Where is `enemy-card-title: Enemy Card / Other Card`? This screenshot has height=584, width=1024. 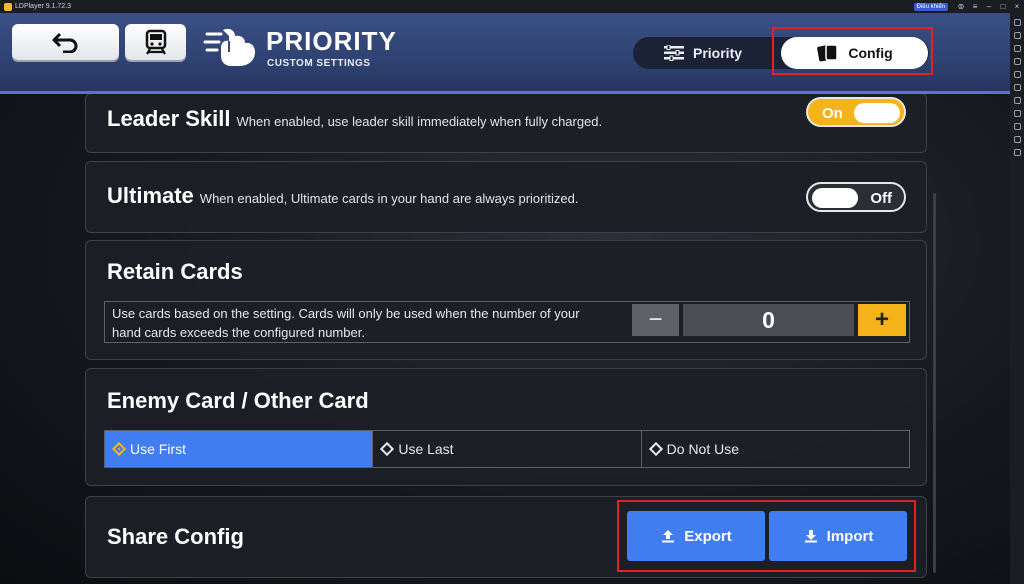
enemy-card-title: Enemy Card / Other Card is located at coordinates (238, 400).